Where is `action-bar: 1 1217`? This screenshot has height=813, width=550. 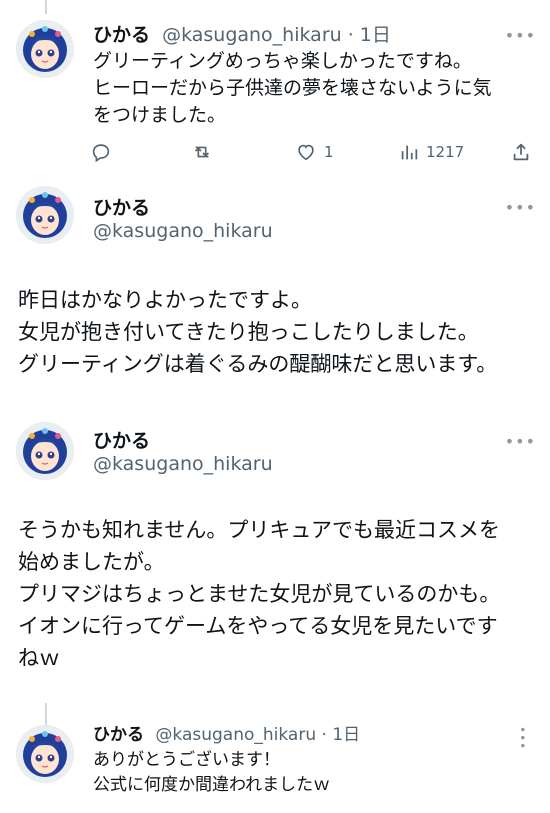
action-bar: 1 1217 is located at coordinates (315, 152).